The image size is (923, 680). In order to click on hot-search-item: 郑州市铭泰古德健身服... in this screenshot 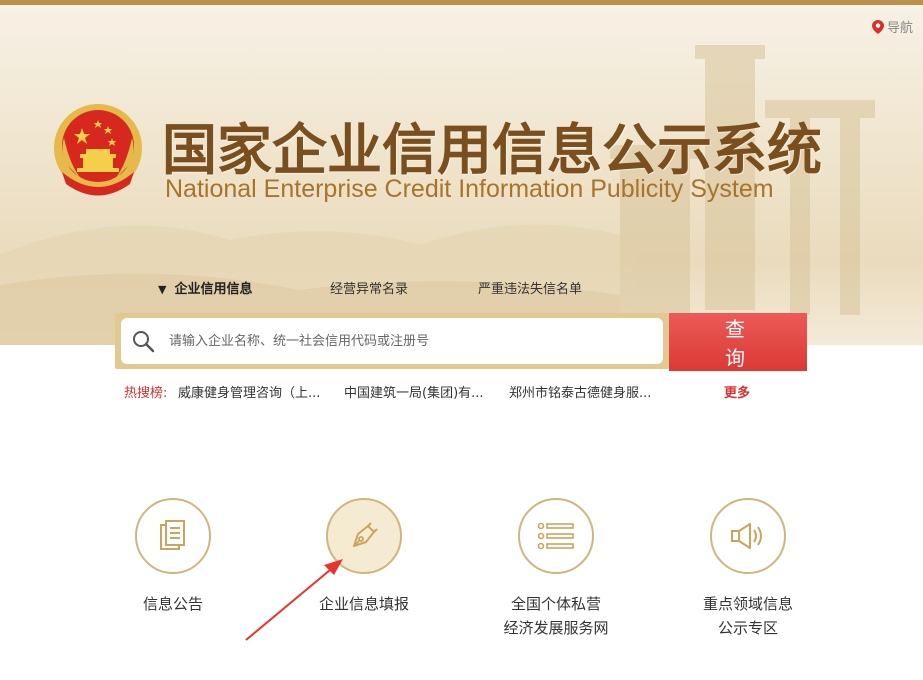, I will do `click(580, 391)`.